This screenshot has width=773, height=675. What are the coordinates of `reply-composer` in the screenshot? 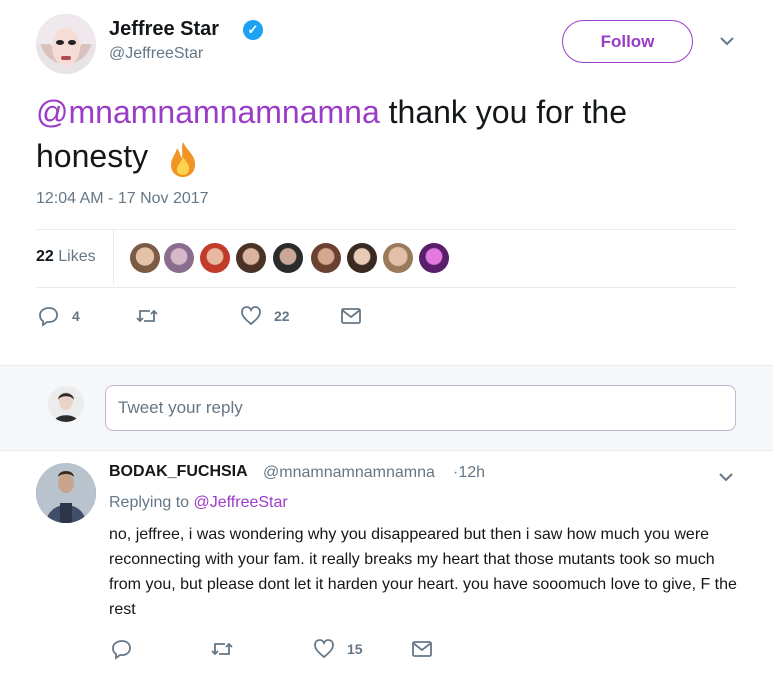 It's located at (386, 408).